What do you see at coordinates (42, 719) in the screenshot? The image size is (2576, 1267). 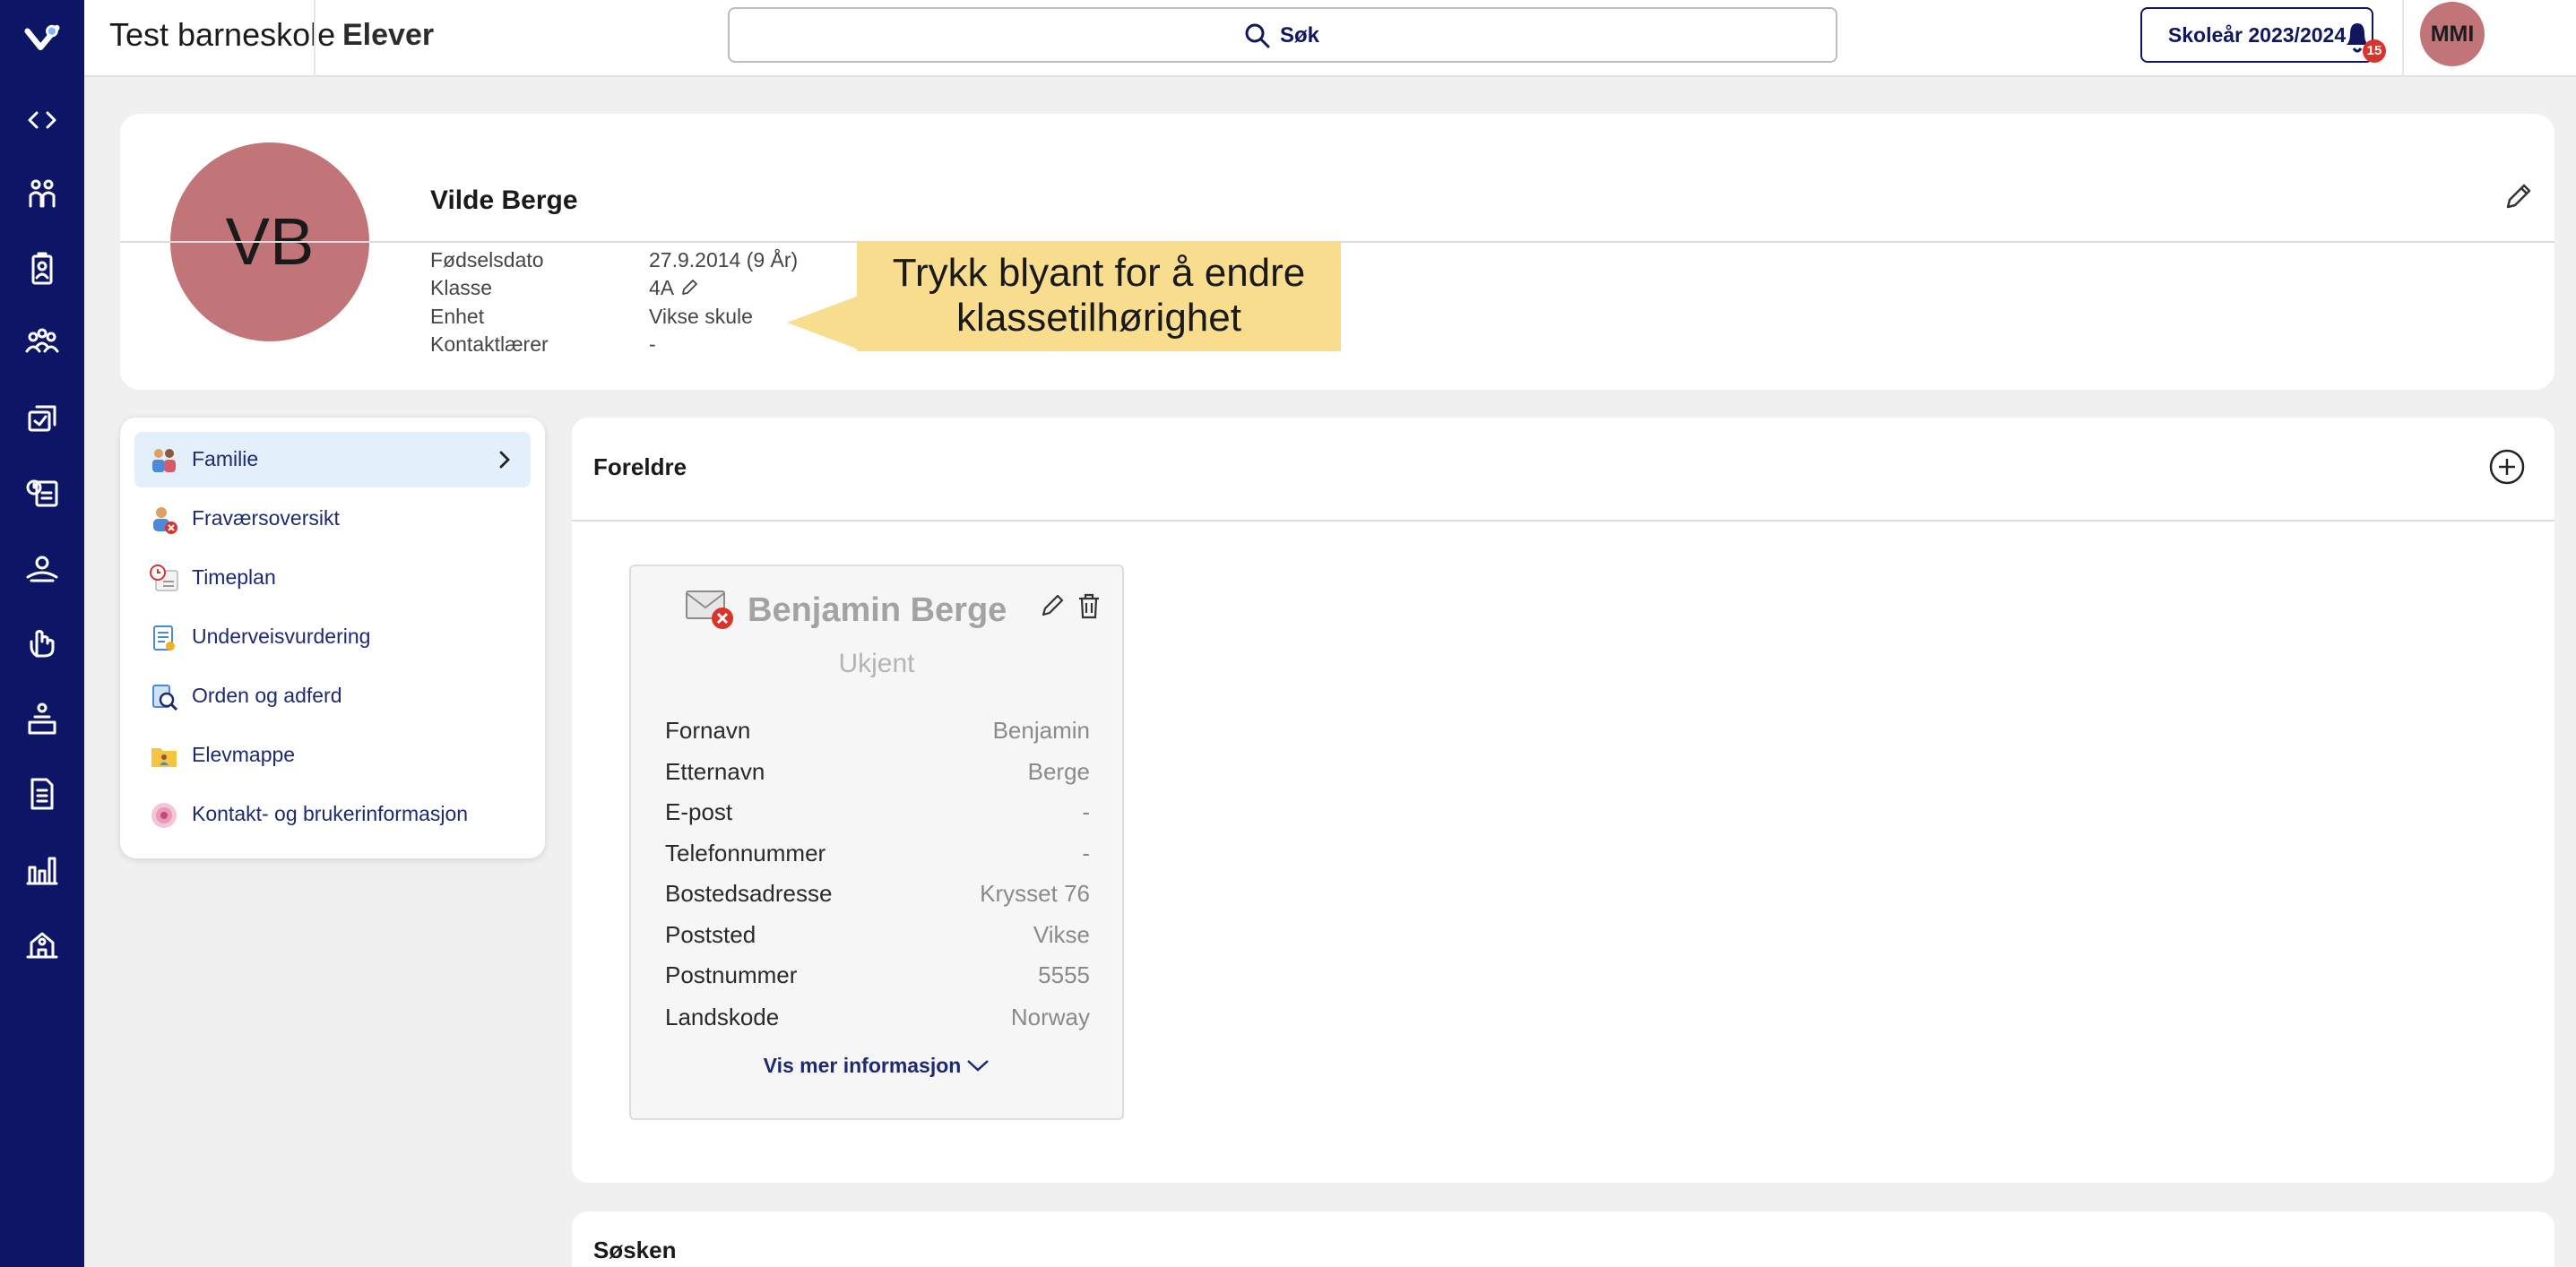 I see `classroom-icon` at bounding box center [42, 719].